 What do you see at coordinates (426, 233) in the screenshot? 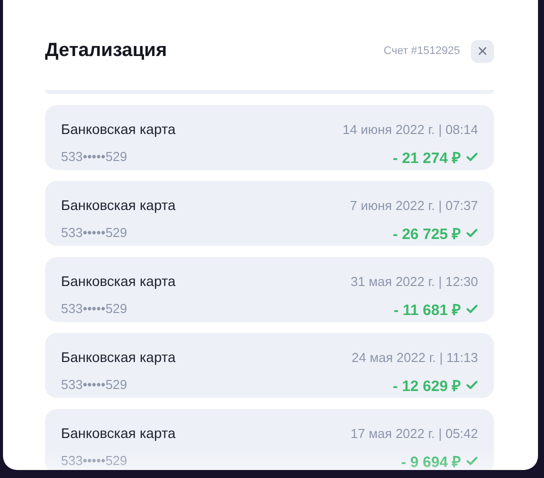
I see `transaction-amount: - 26 725 ₽` at bounding box center [426, 233].